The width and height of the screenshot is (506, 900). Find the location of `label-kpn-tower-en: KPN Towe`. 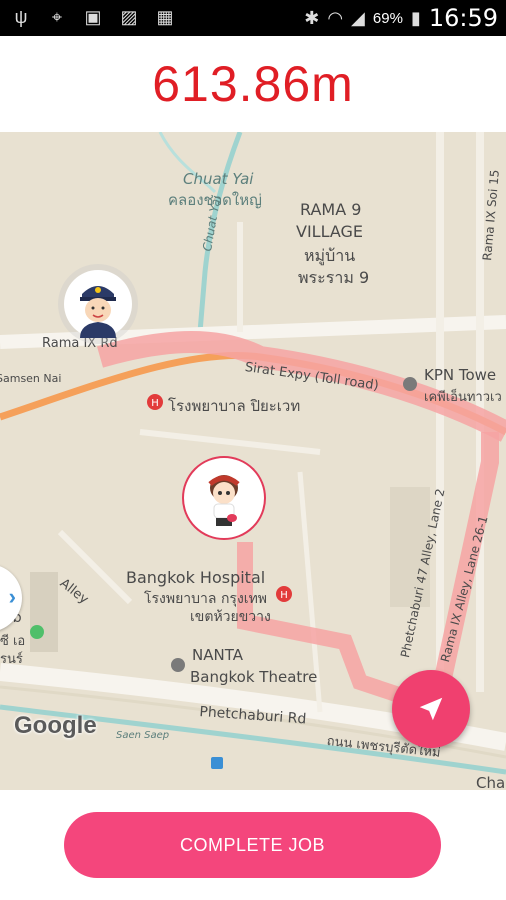

label-kpn-tower-en: KPN Towe is located at coordinates (460, 375).